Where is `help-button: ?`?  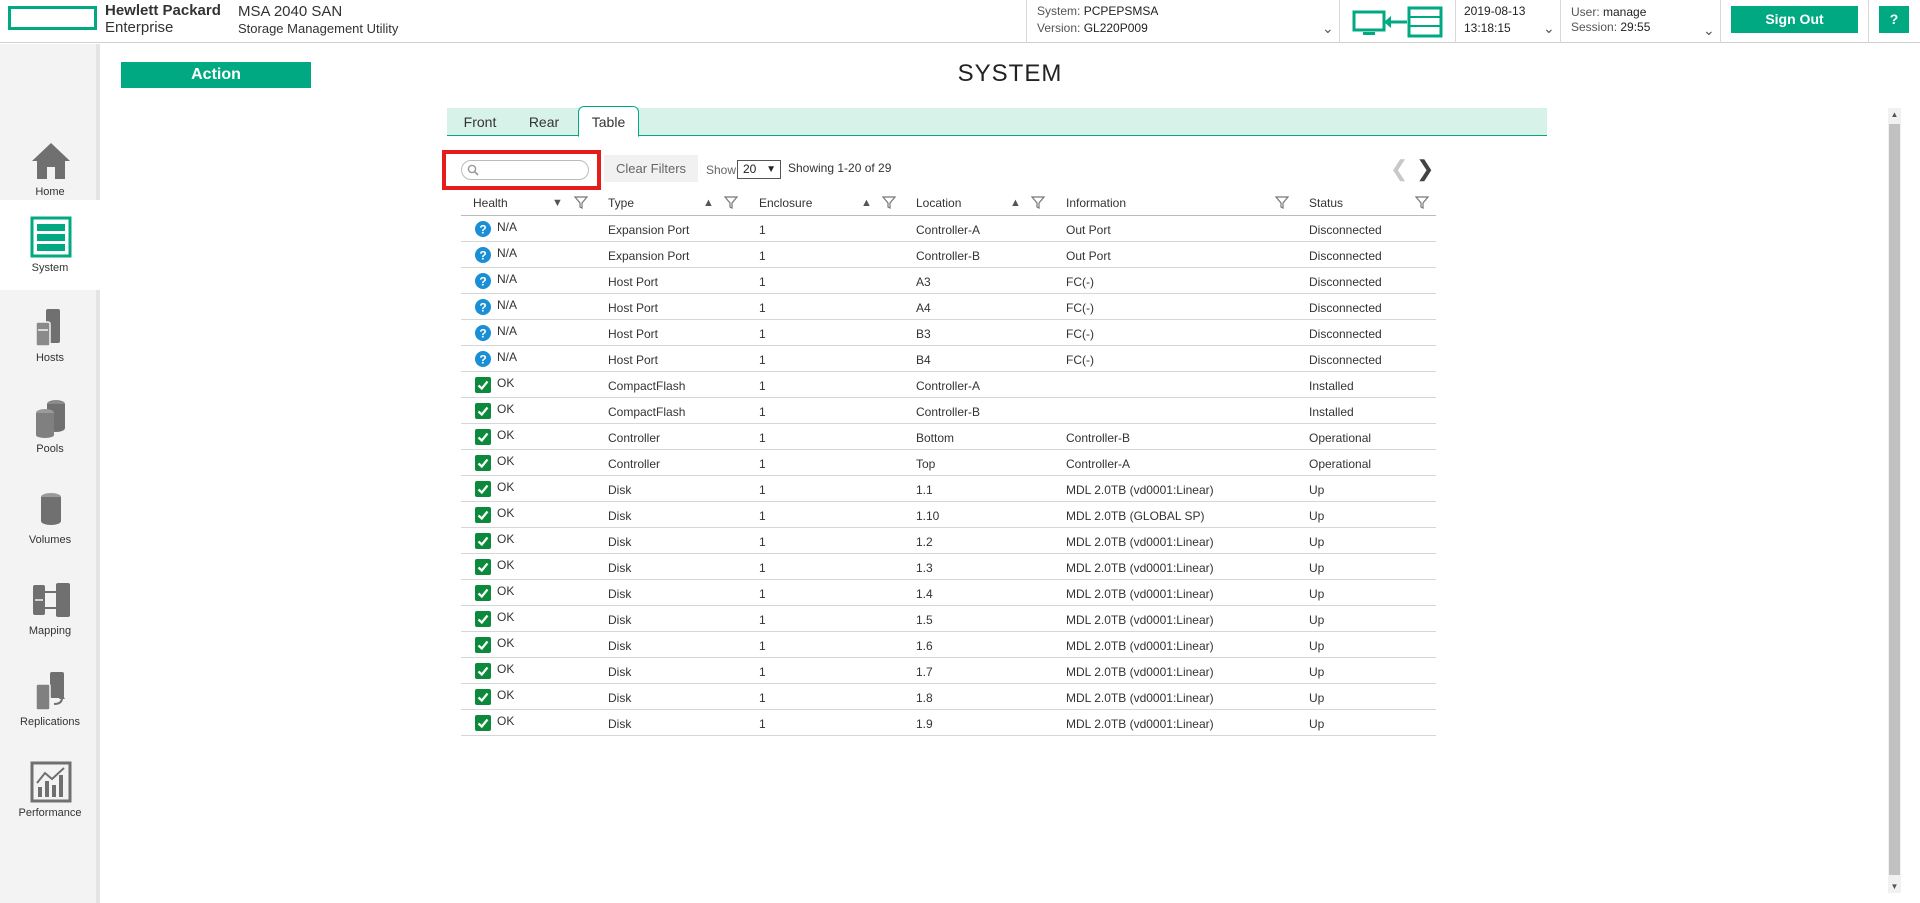
help-button: ? is located at coordinates (1894, 19).